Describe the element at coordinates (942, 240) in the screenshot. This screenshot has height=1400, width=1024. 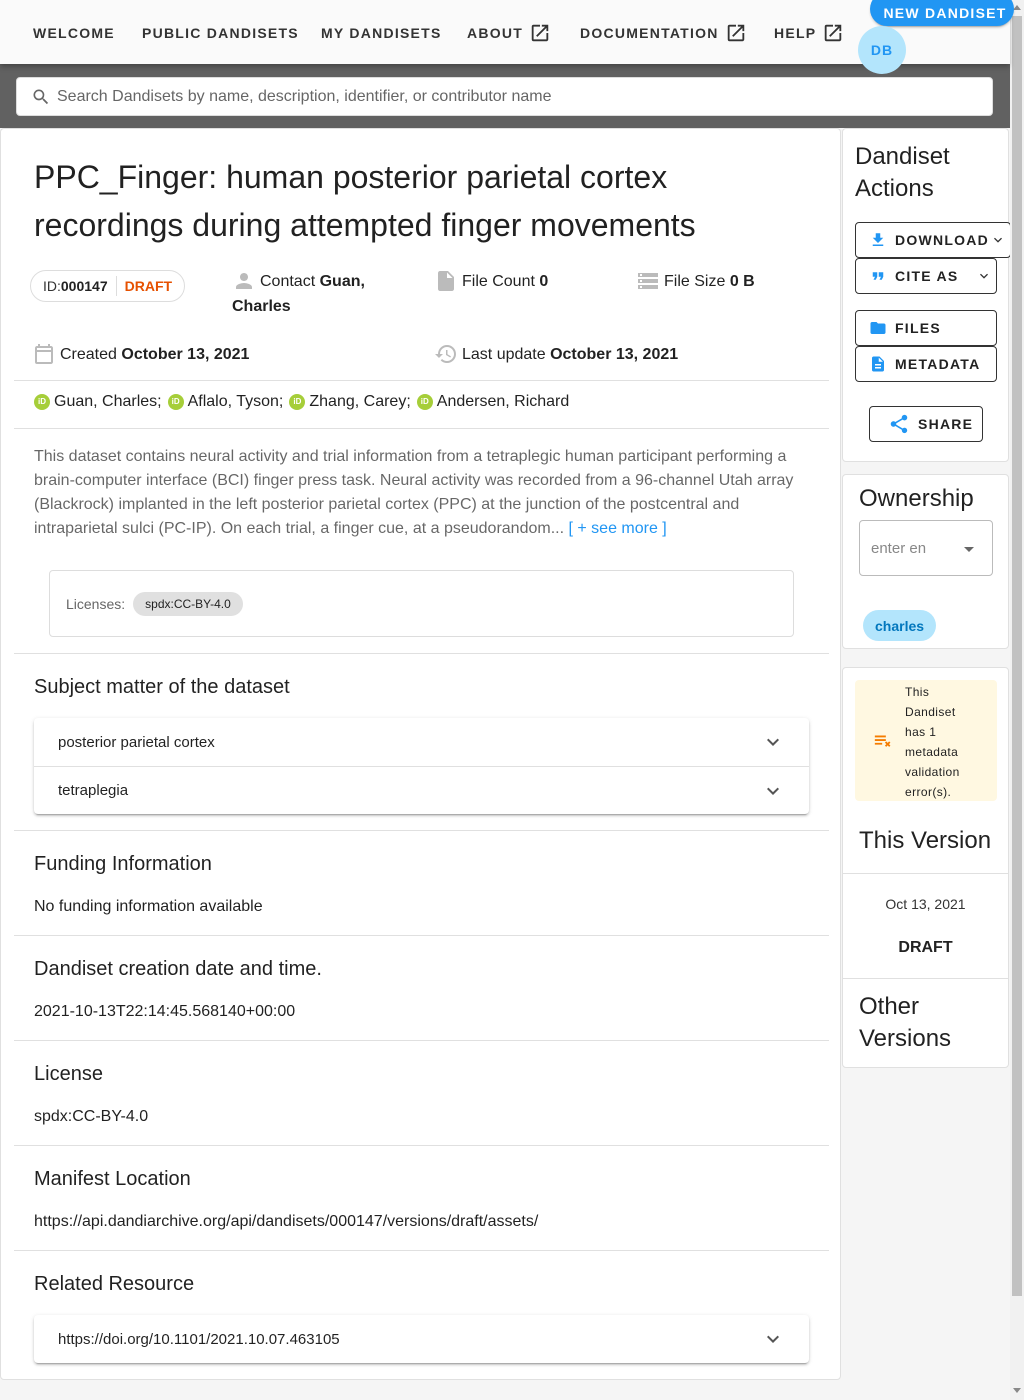
I see `download-label: DOWNLOAD` at that location.